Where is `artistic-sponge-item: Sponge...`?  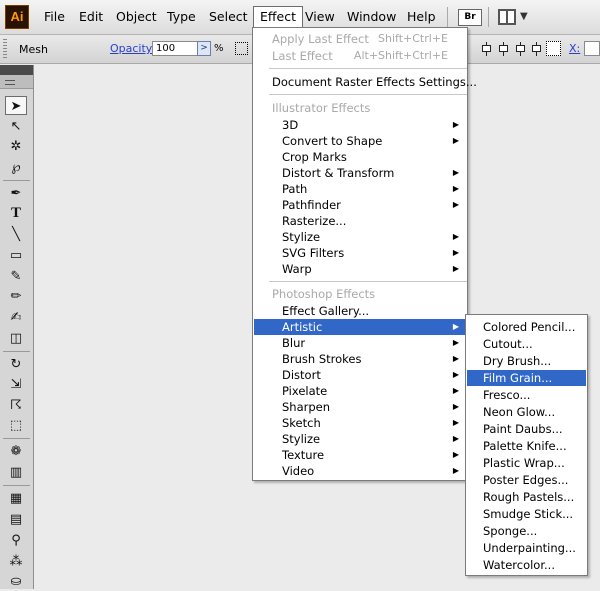 artistic-sponge-item: Sponge... is located at coordinates (526, 531).